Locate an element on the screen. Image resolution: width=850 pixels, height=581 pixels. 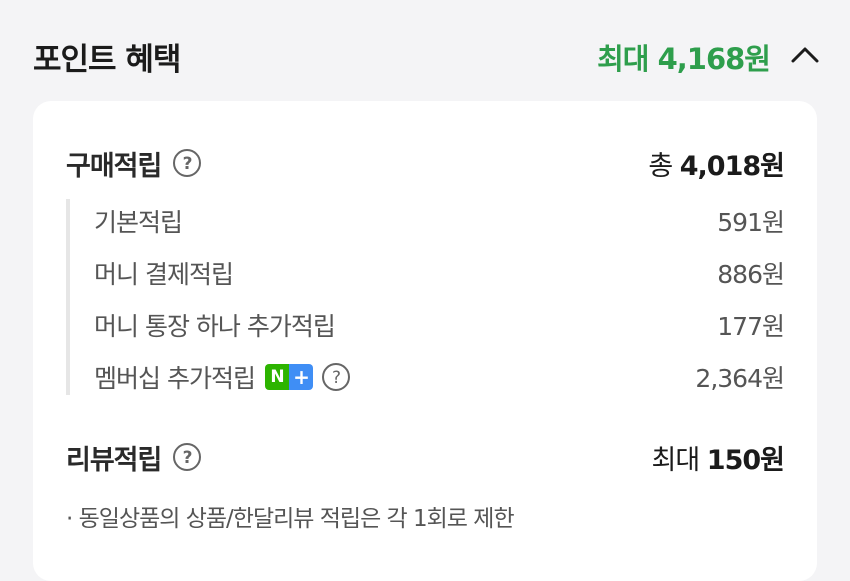
purchase-total: 총 4,018원 is located at coordinates (716, 163).